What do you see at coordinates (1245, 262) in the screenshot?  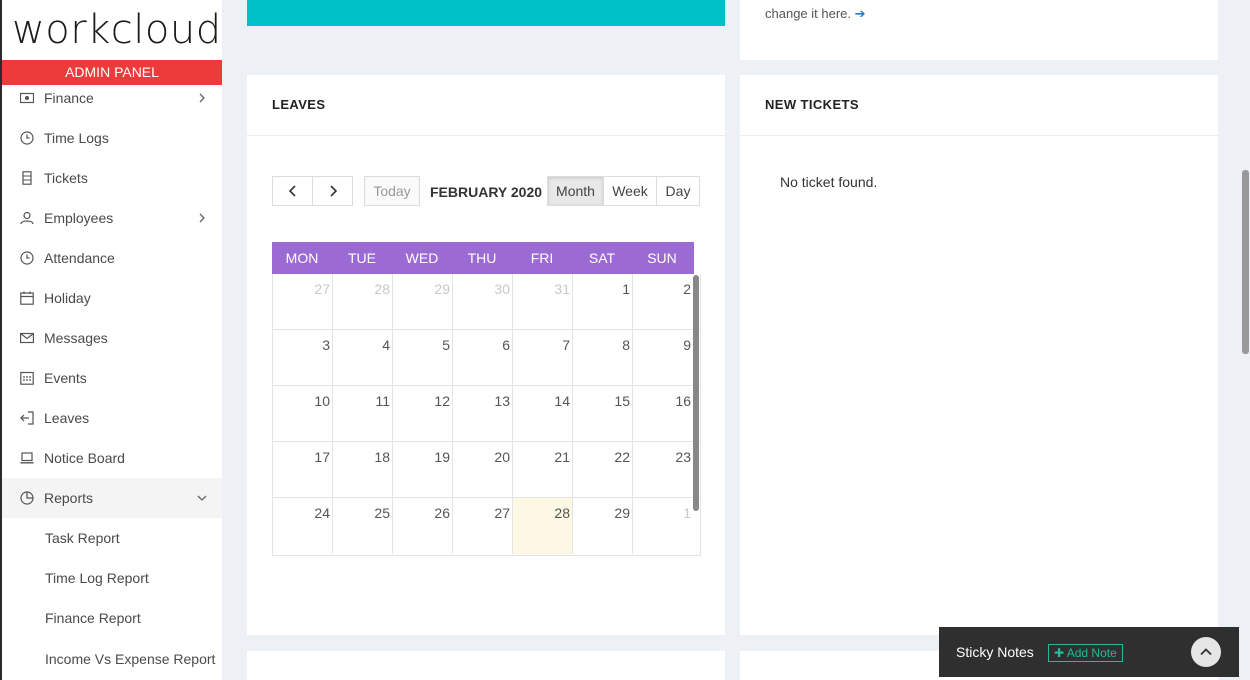 I see `page-scrollbar` at bounding box center [1245, 262].